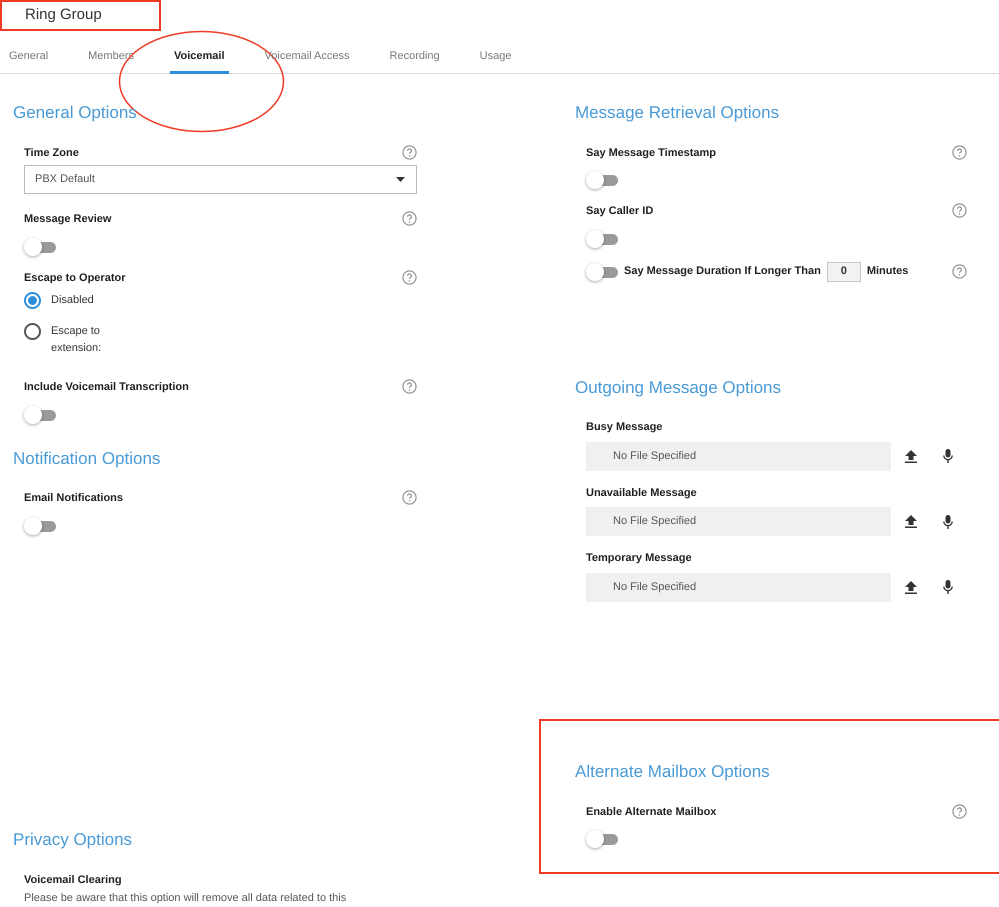  Describe the element at coordinates (624, 427) in the screenshot. I see `field-label: Busy Message` at that location.